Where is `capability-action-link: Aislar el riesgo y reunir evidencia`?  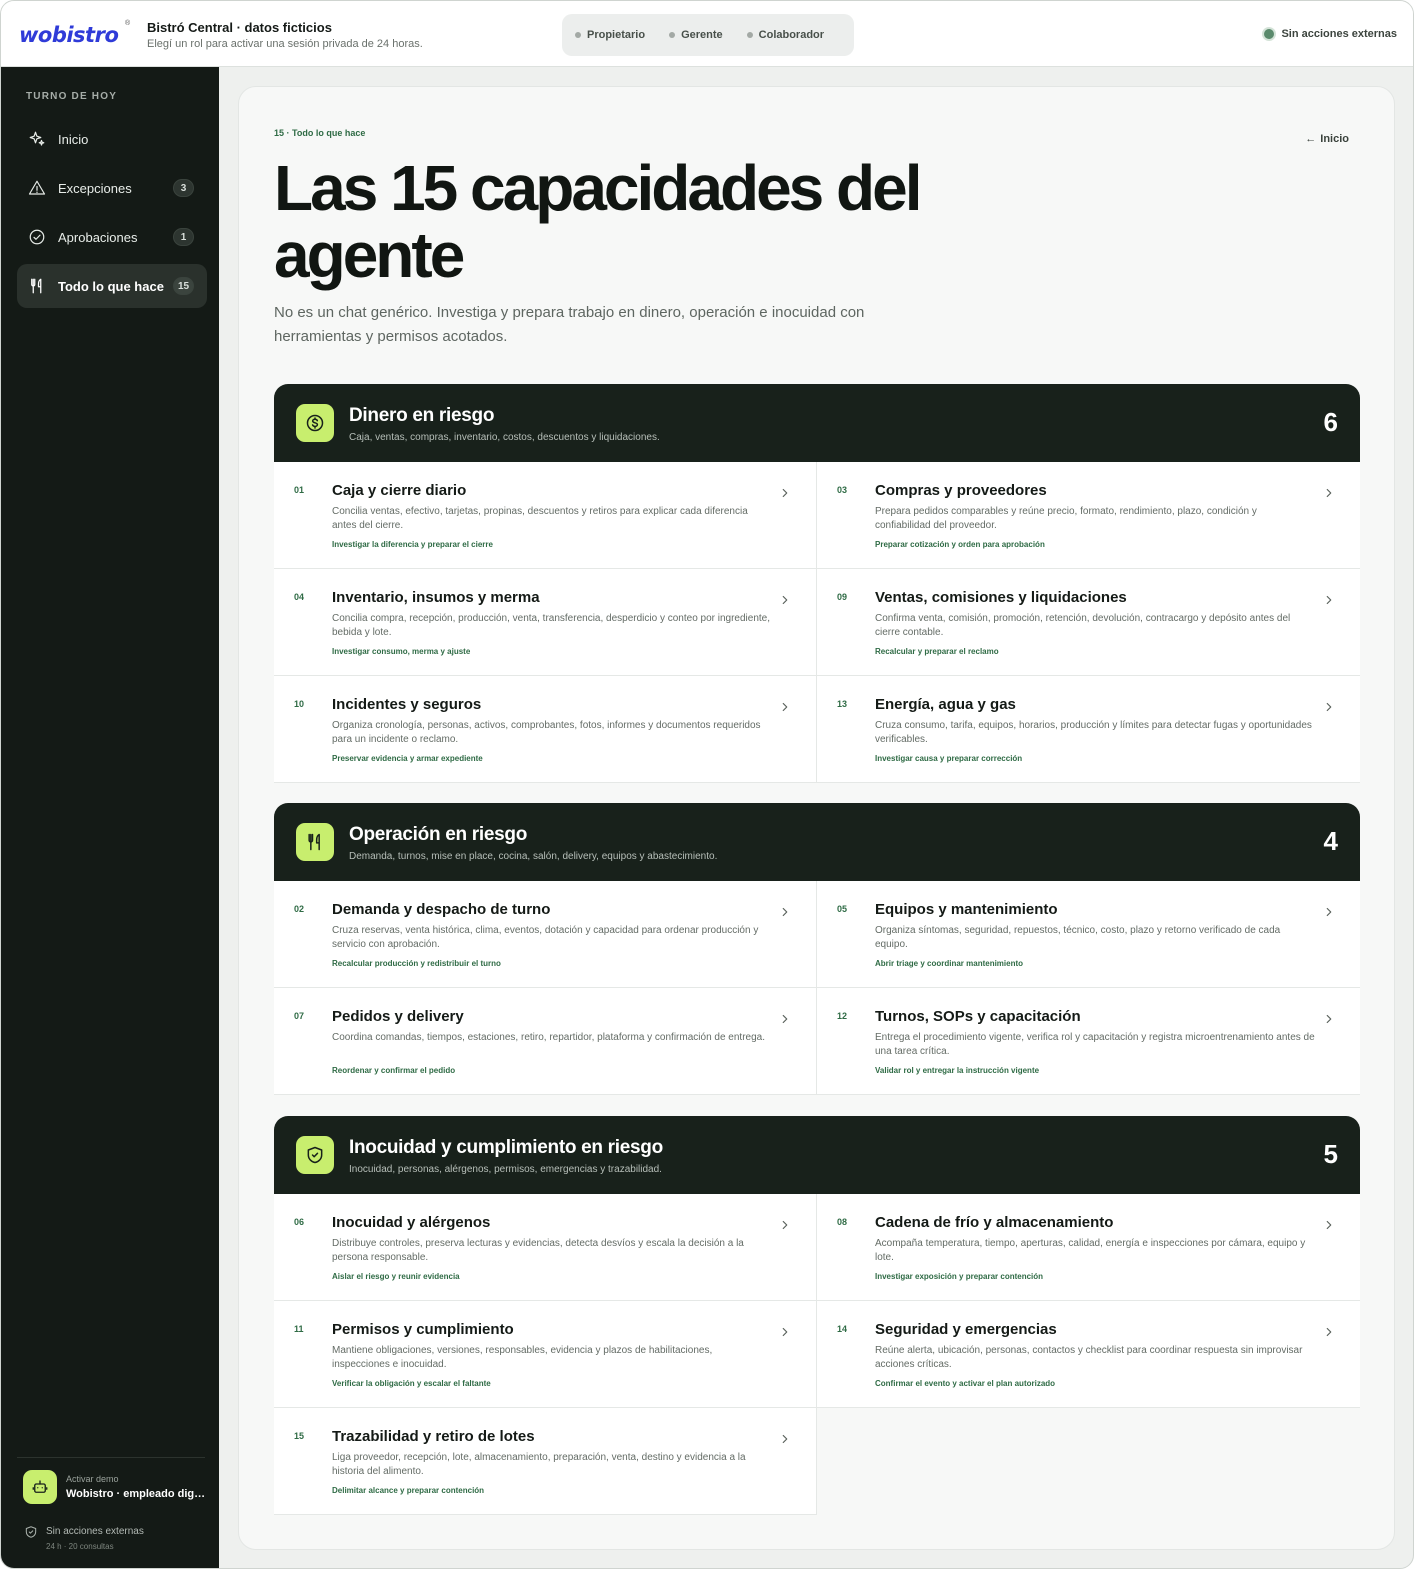
capability-action-link: Aislar el riesgo y reunir evidencia is located at coordinates (396, 1276).